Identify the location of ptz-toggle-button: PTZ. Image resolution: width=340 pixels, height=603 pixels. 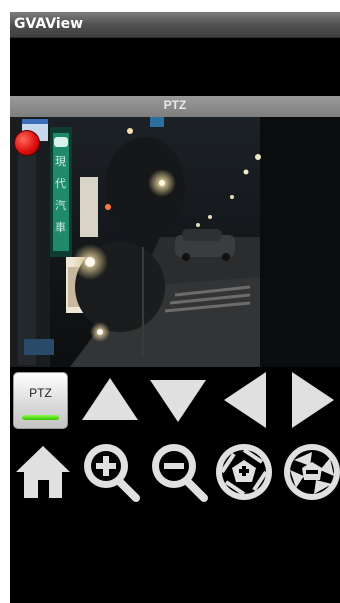
(40, 400).